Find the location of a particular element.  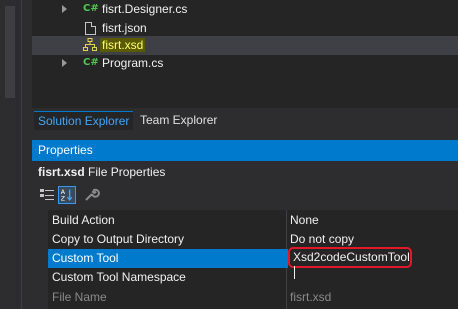

property-value: None is located at coordinates (374, 220).